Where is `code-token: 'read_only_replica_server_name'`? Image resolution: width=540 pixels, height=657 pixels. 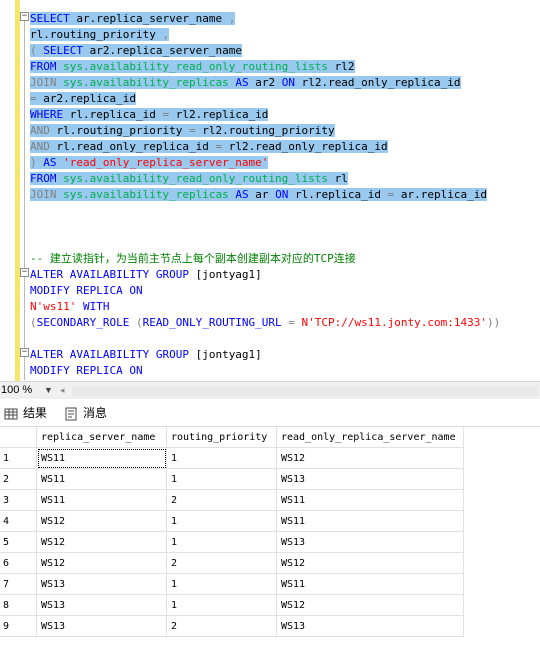 code-token: 'read_only_replica_server_name' is located at coordinates (166, 162).